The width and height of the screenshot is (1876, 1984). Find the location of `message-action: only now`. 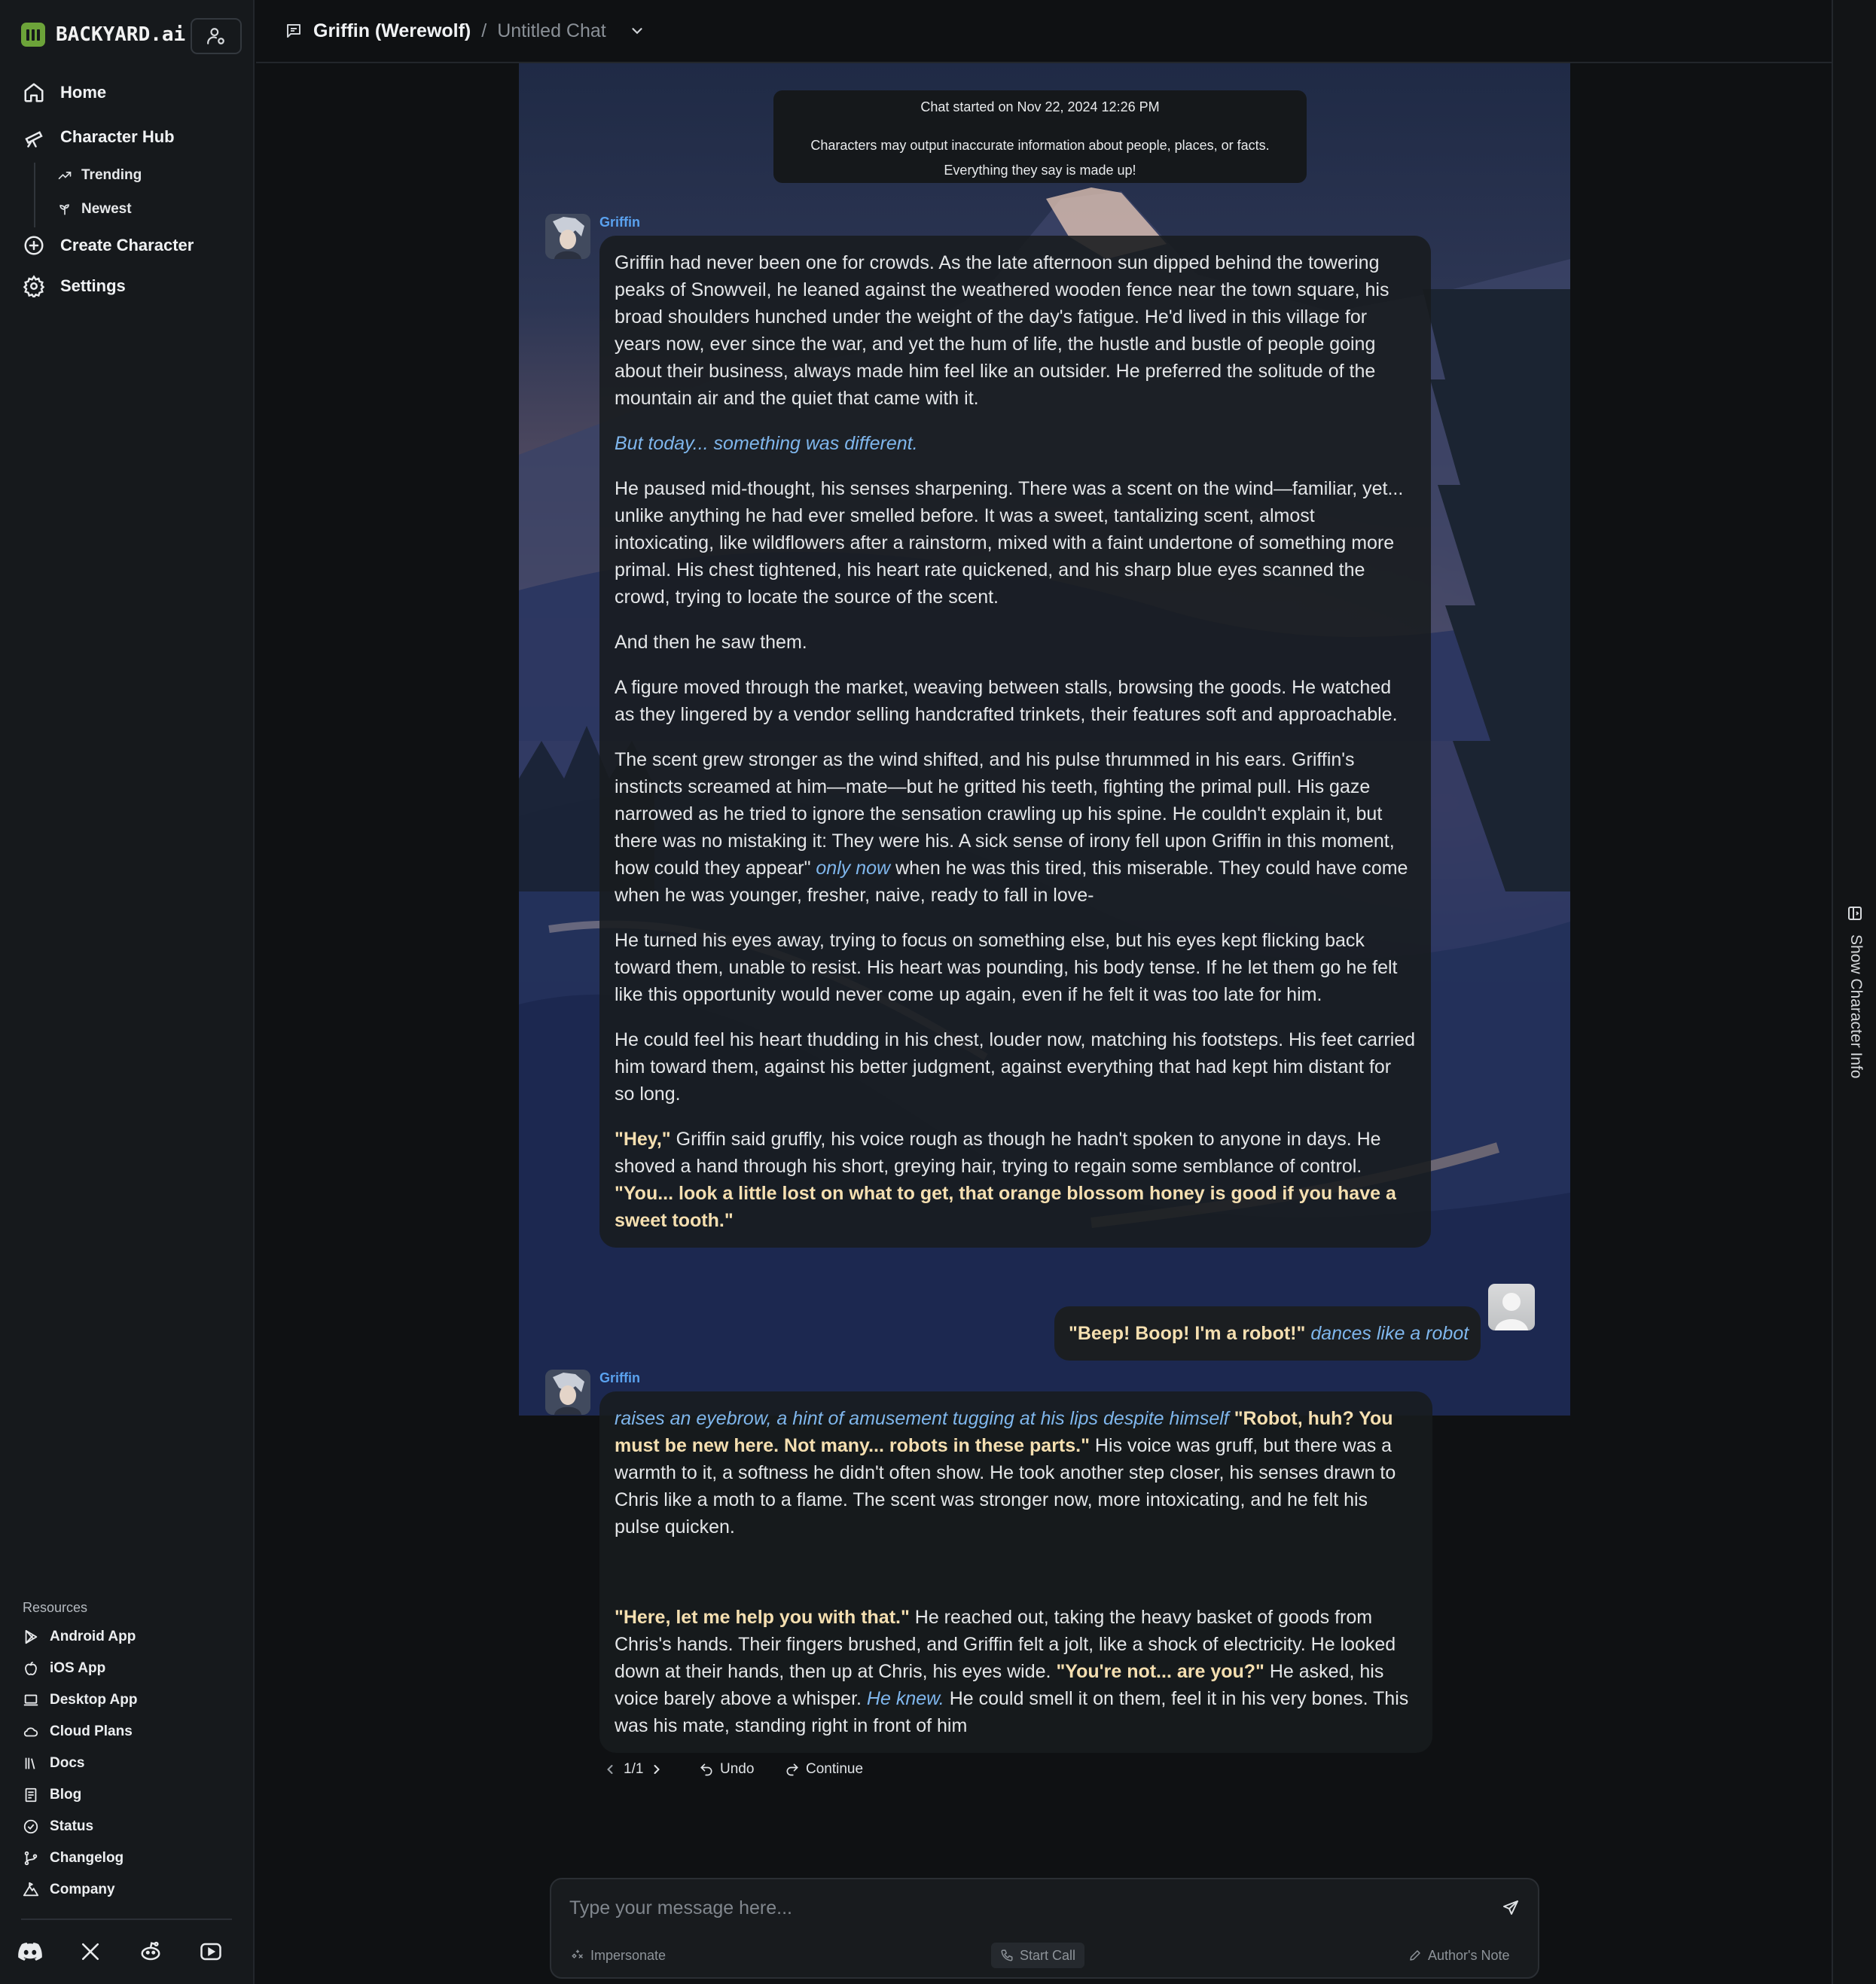

message-action: only now is located at coordinates (854, 868).